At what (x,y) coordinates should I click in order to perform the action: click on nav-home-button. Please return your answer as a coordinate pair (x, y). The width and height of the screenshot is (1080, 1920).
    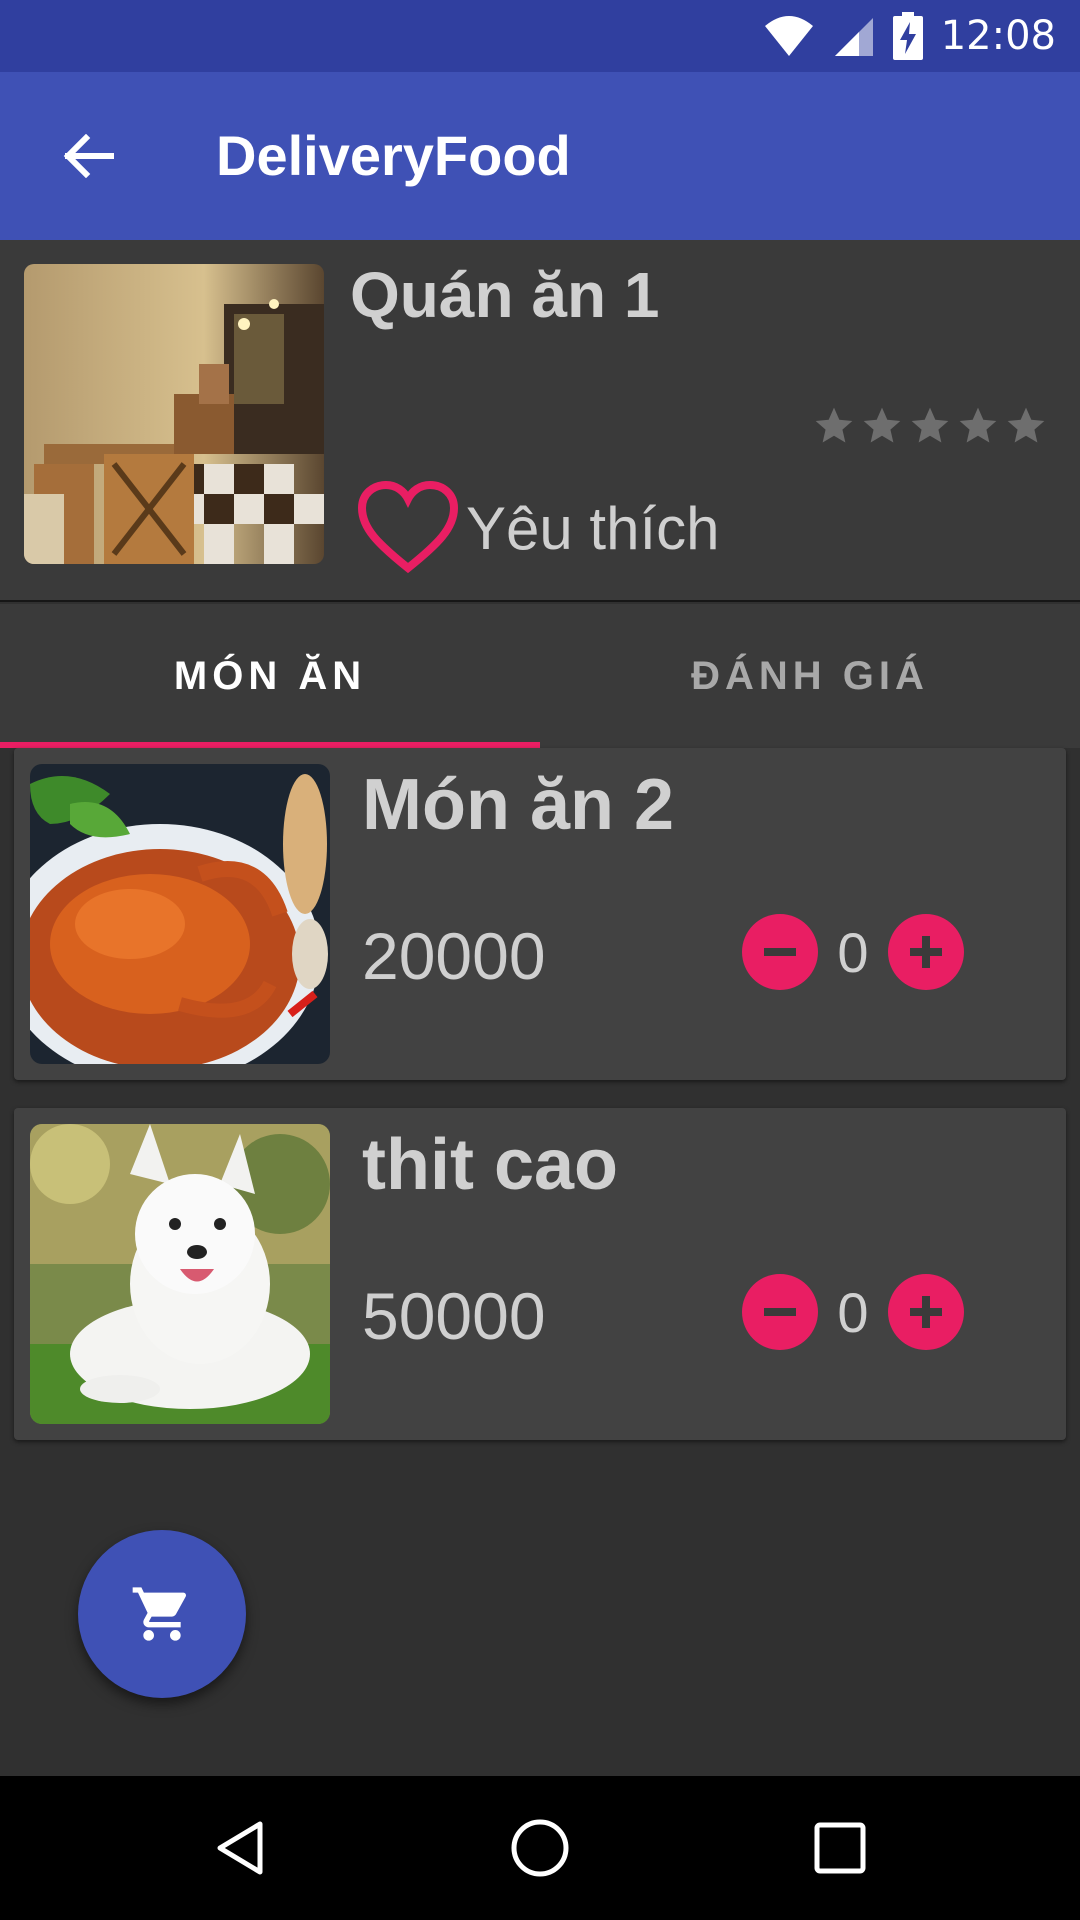
    Looking at the image, I should click on (540, 1848).